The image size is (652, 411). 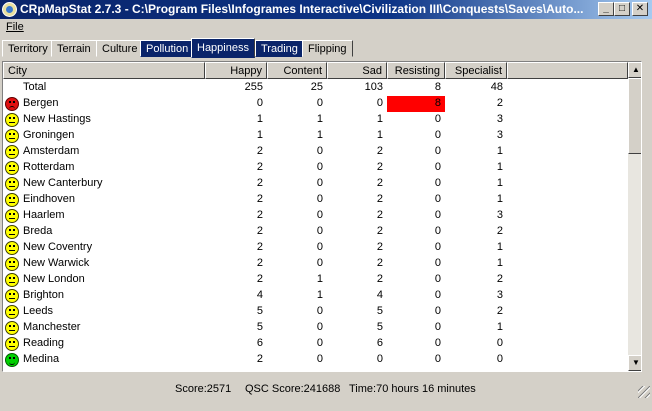 I want to click on table-row: Rotterdam 2 0 2 0 1, so click(x=315, y=168).